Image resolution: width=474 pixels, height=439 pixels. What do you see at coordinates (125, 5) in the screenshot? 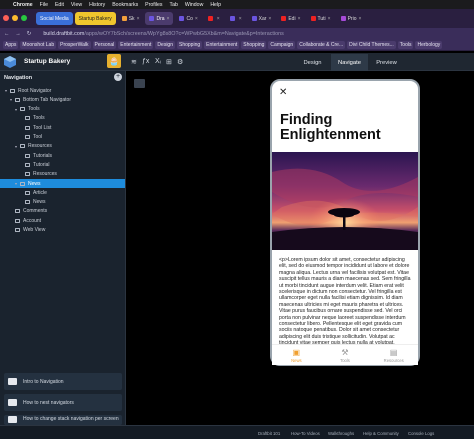
I see `menu-bookmarks: Bookmarks` at bounding box center [125, 5].